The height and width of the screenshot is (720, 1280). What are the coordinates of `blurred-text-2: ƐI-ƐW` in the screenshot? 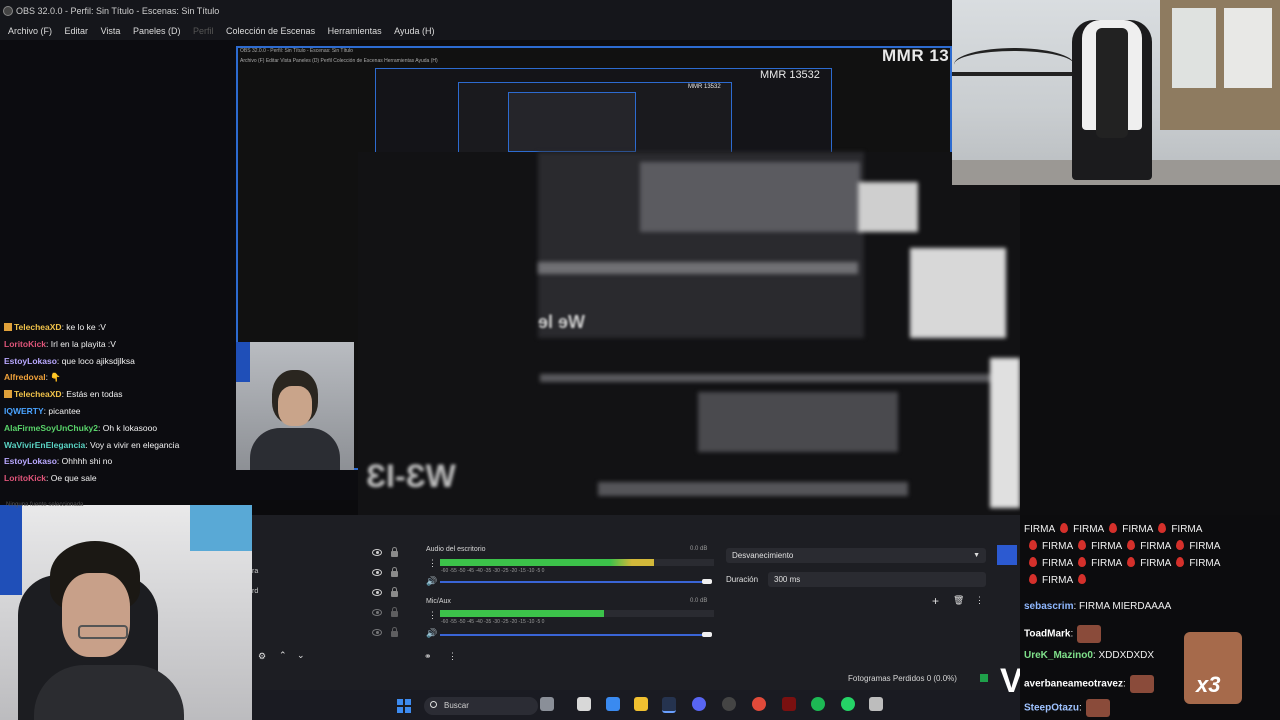 It's located at (411, 476).